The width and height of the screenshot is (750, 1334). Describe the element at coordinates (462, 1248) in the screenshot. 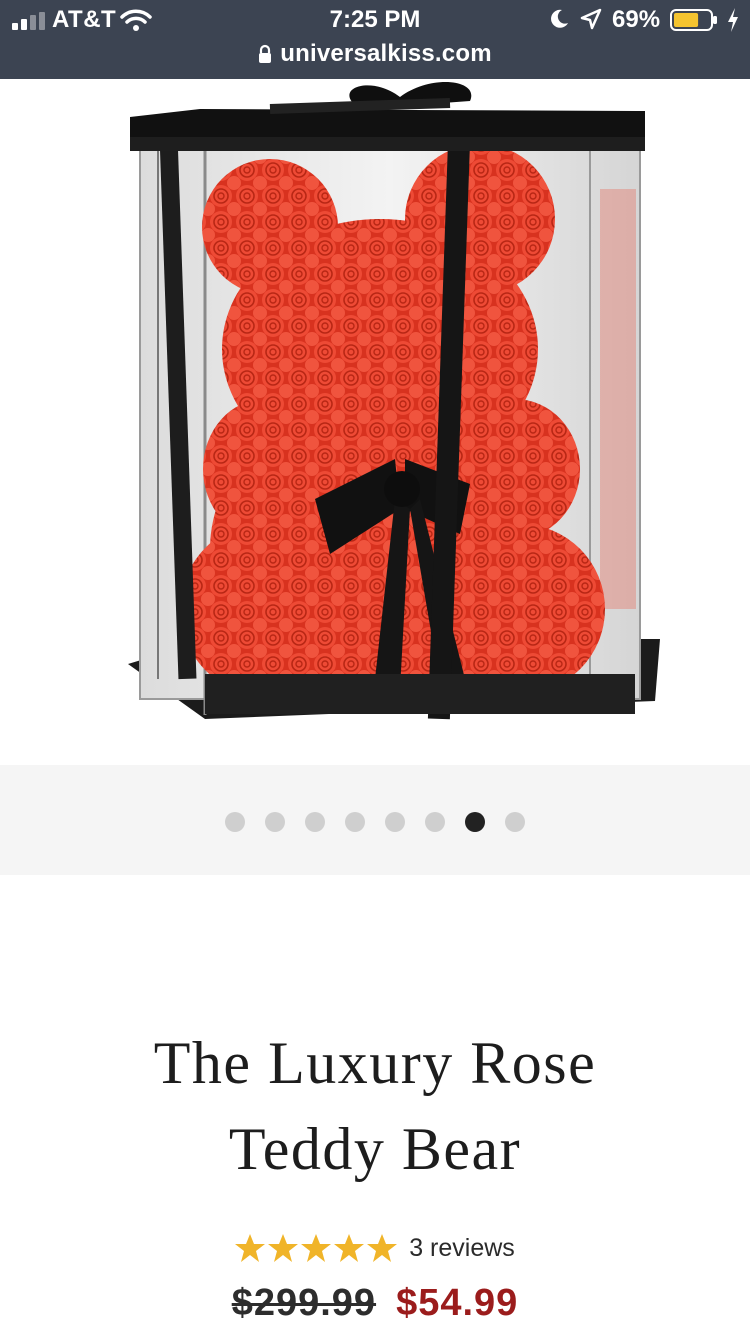

I see `reviews-link: 3 reviews` at that location.